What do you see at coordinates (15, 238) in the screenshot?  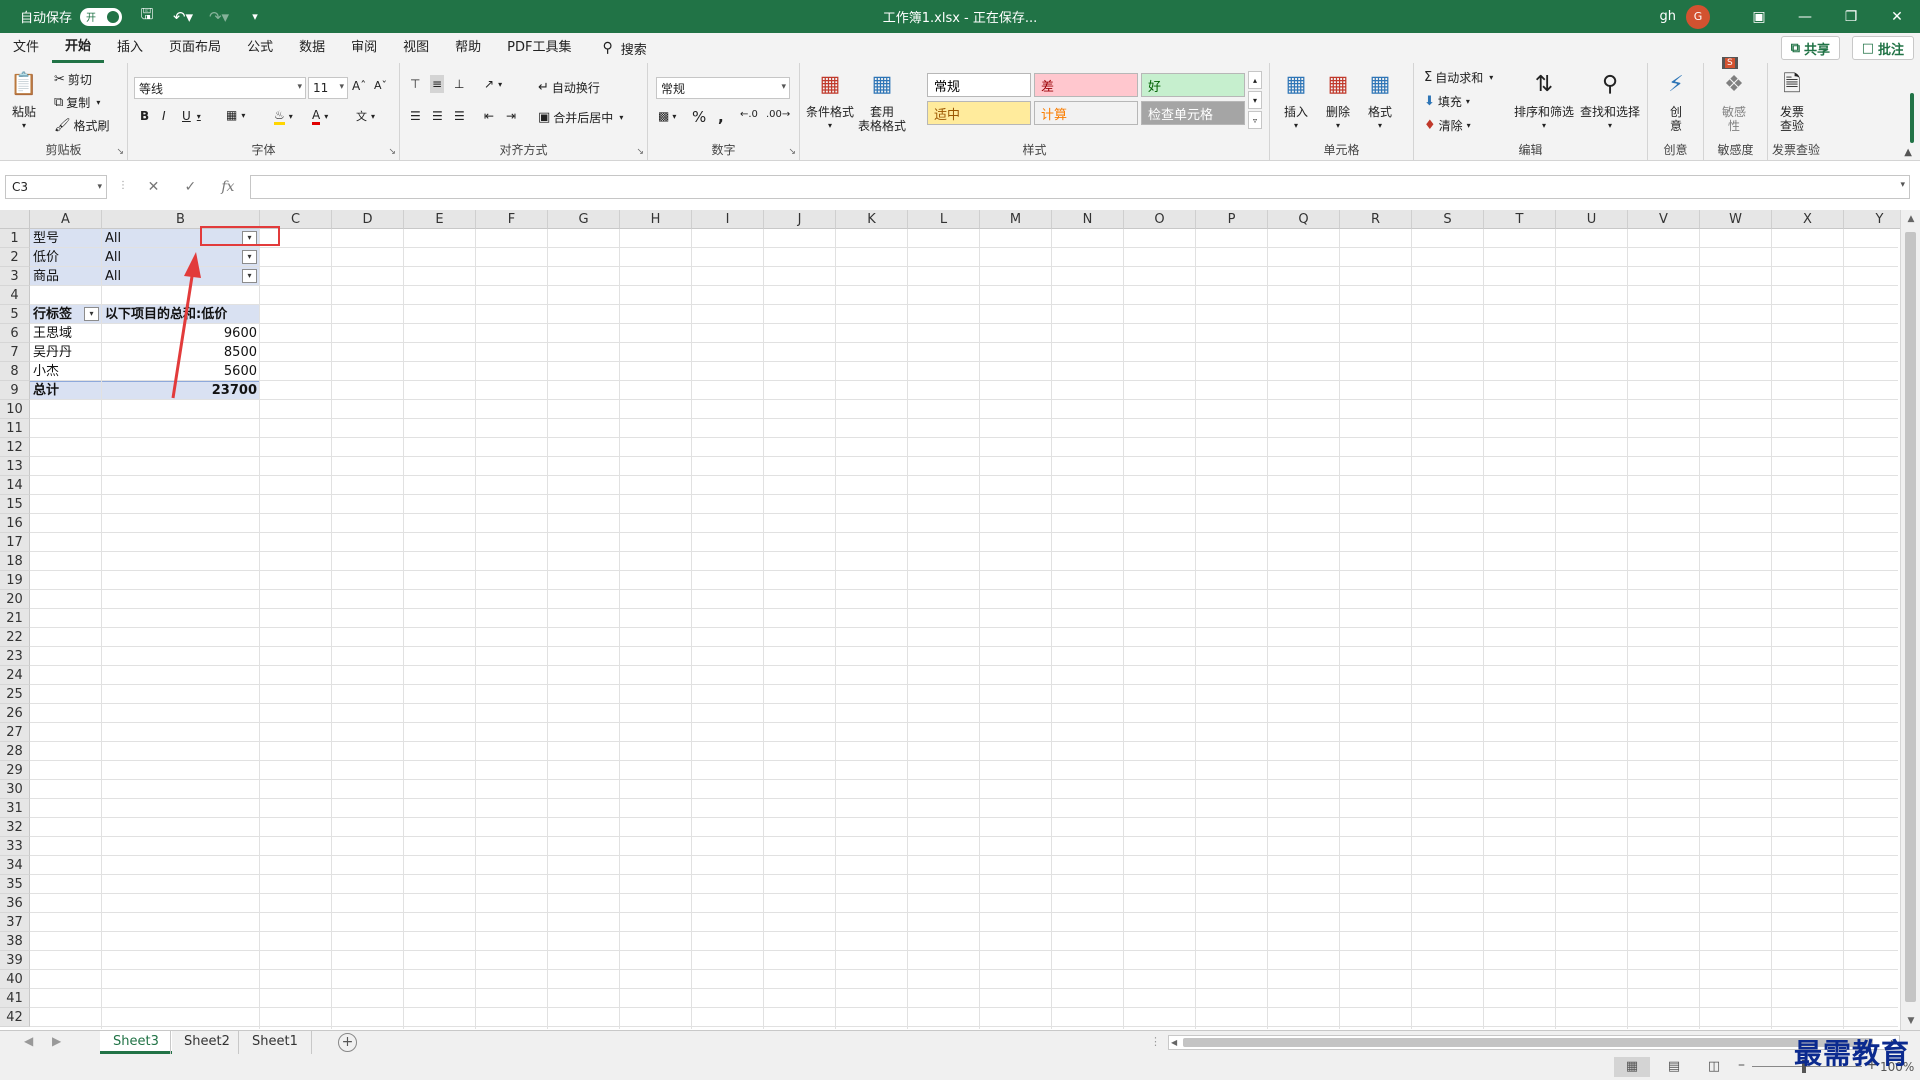 I see `row-header-1: 1` at bounding box center [15, 238].